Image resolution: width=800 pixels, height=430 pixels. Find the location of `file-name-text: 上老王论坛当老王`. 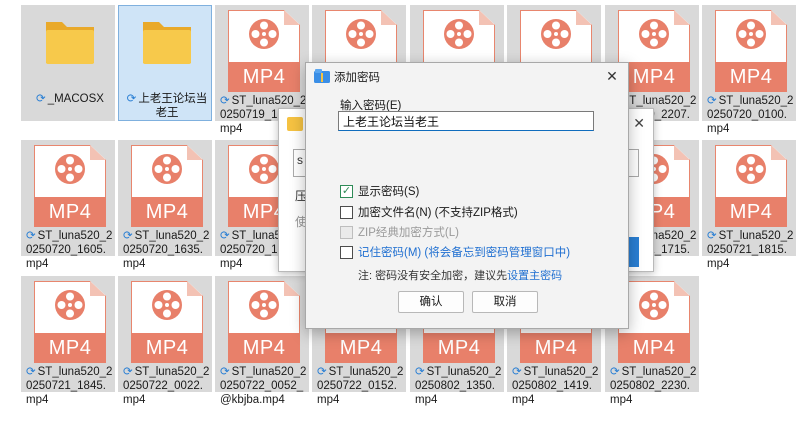

file-name-text: 上老王论坛当老王 is located at coordinates (173, 106).